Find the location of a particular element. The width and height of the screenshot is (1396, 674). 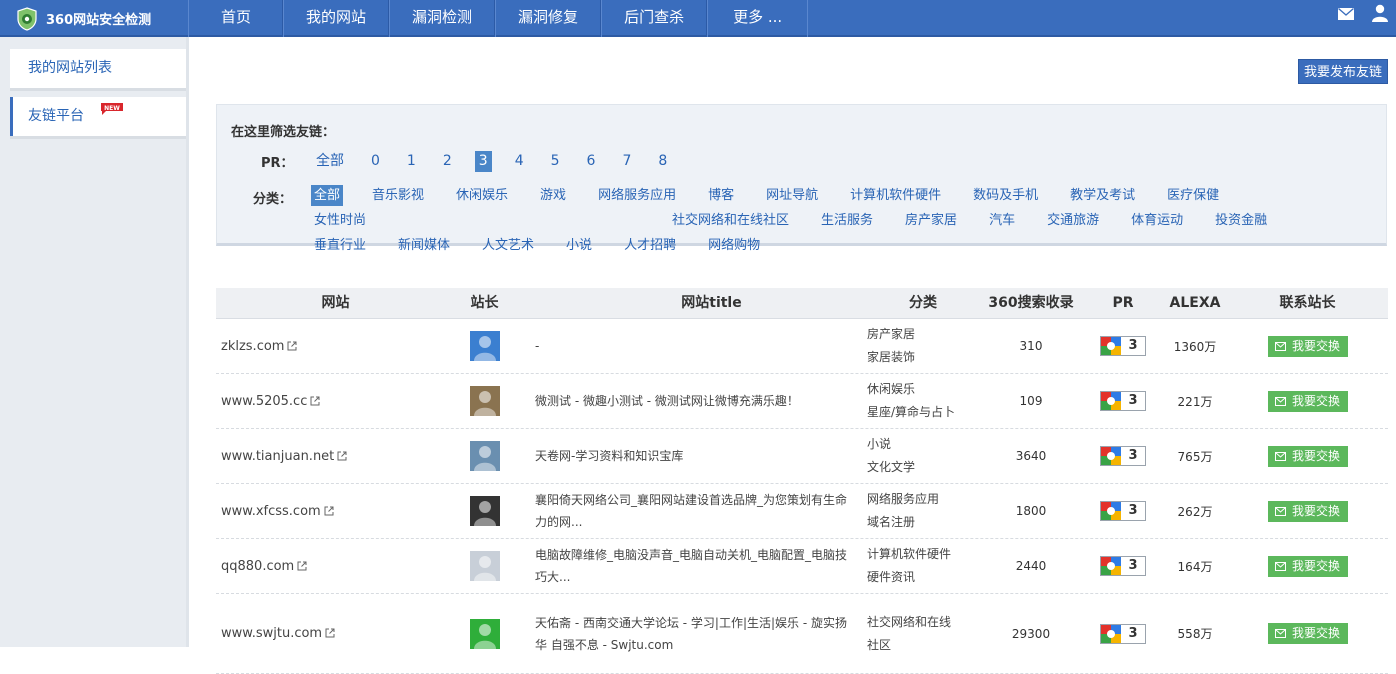

category-option: 小说 is located at coordinates (579, 245).